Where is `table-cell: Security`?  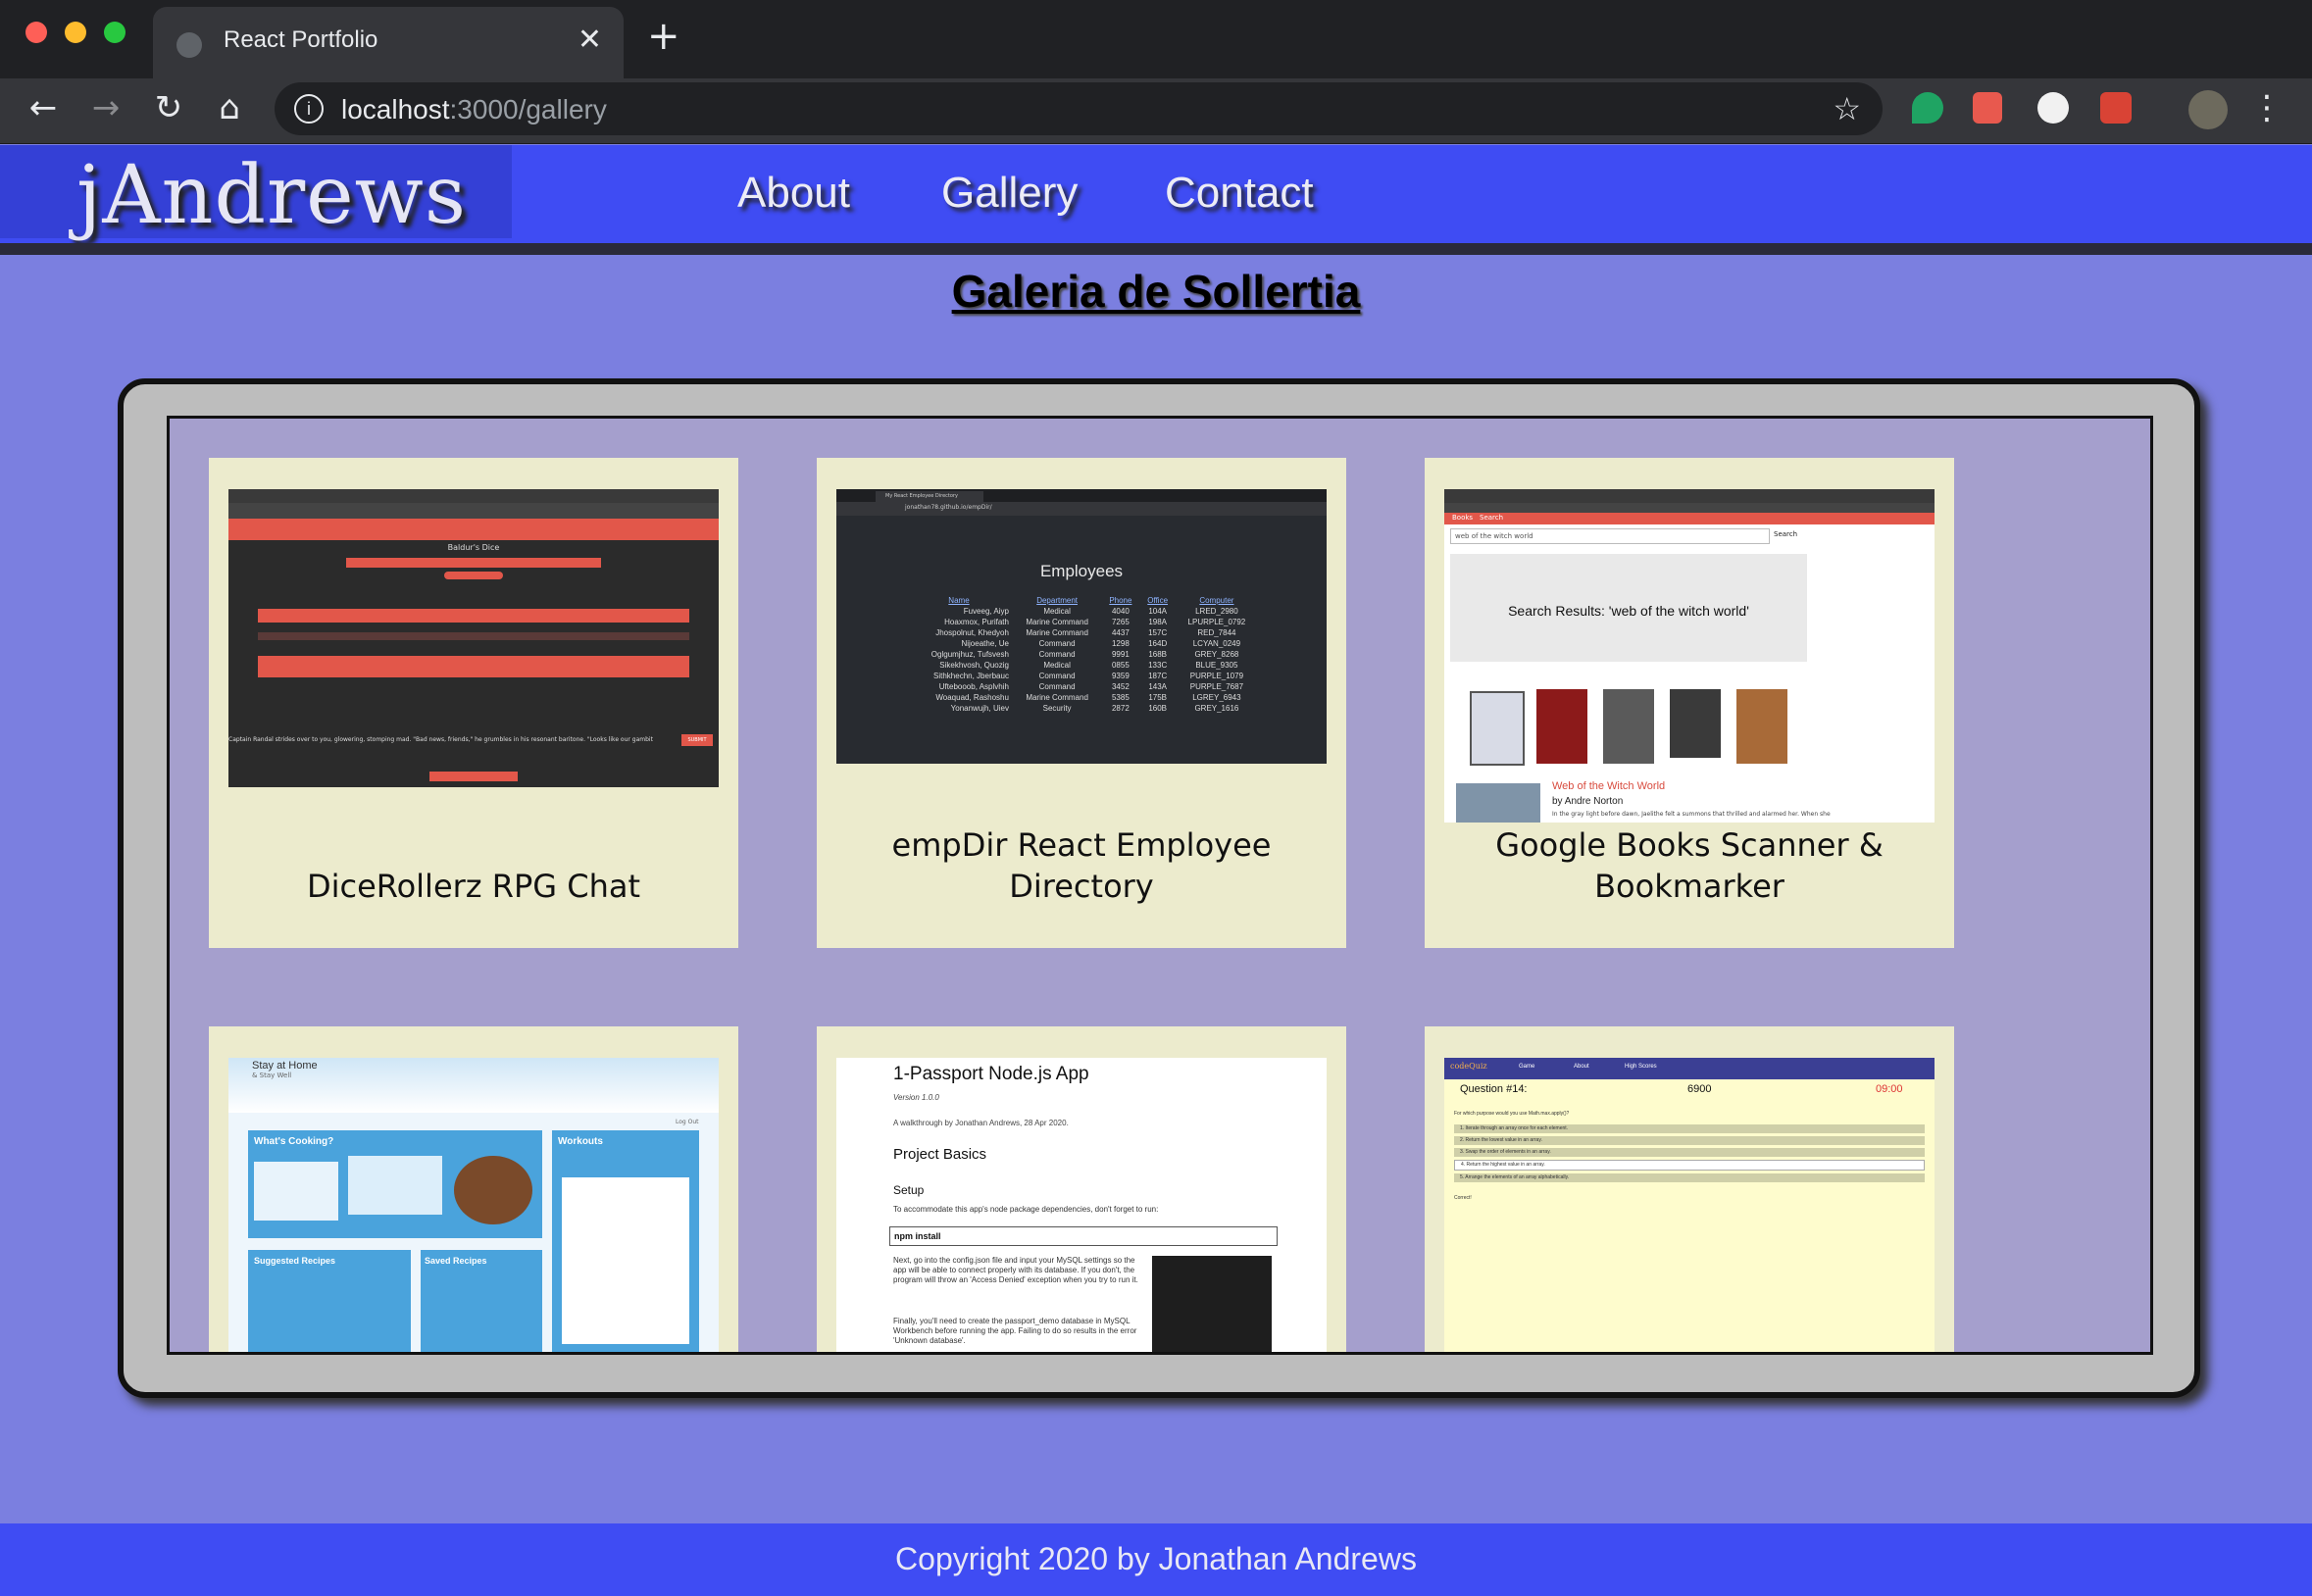 table-cell: Security is located at coordinates (1057, 708).